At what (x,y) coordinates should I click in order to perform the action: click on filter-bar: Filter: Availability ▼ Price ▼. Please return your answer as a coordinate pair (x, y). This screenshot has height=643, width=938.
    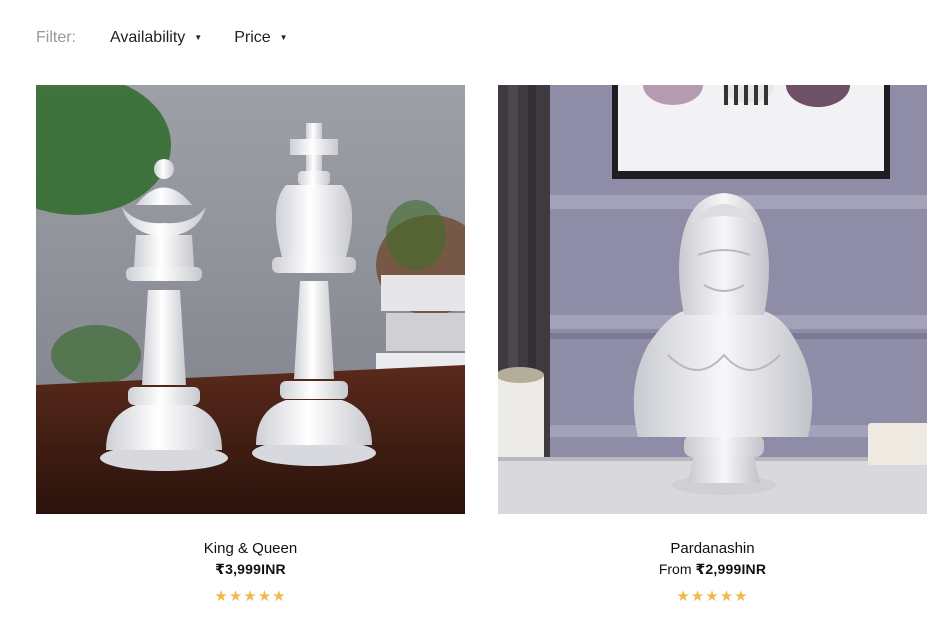
    Looking at the image, I should click on (178, 38).